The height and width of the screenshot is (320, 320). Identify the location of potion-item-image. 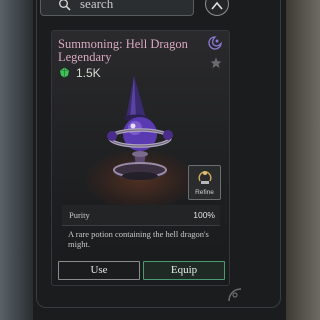
(140, 128).